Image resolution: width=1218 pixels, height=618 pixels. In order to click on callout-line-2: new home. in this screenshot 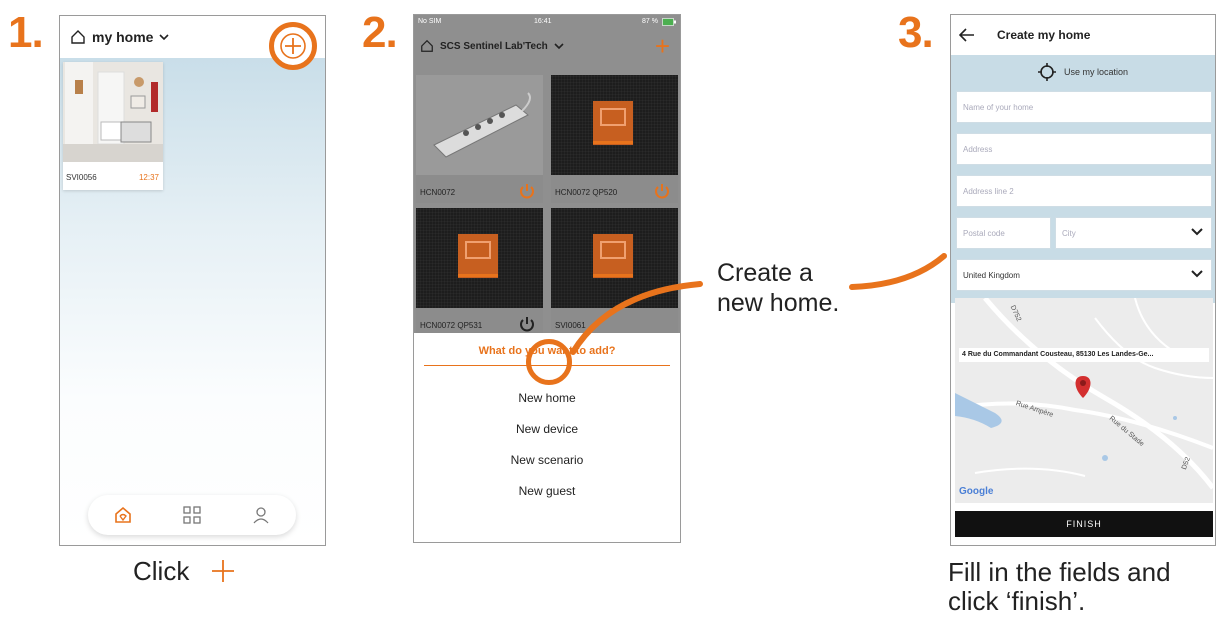, I will do `click(778, 303)`.